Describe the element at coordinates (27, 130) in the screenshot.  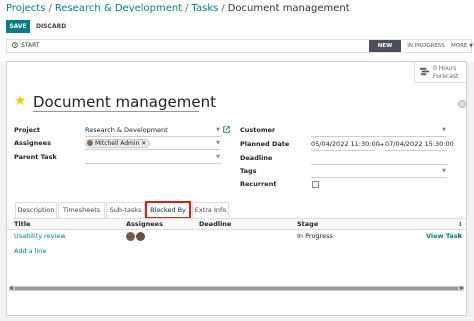
I see `project-label: Project` at that location.